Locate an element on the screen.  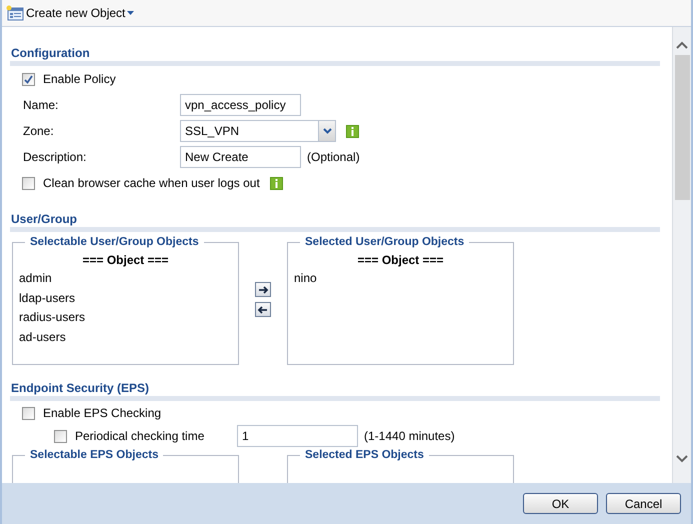
hint-text: (Optional) is located at coordinates (333, 157).